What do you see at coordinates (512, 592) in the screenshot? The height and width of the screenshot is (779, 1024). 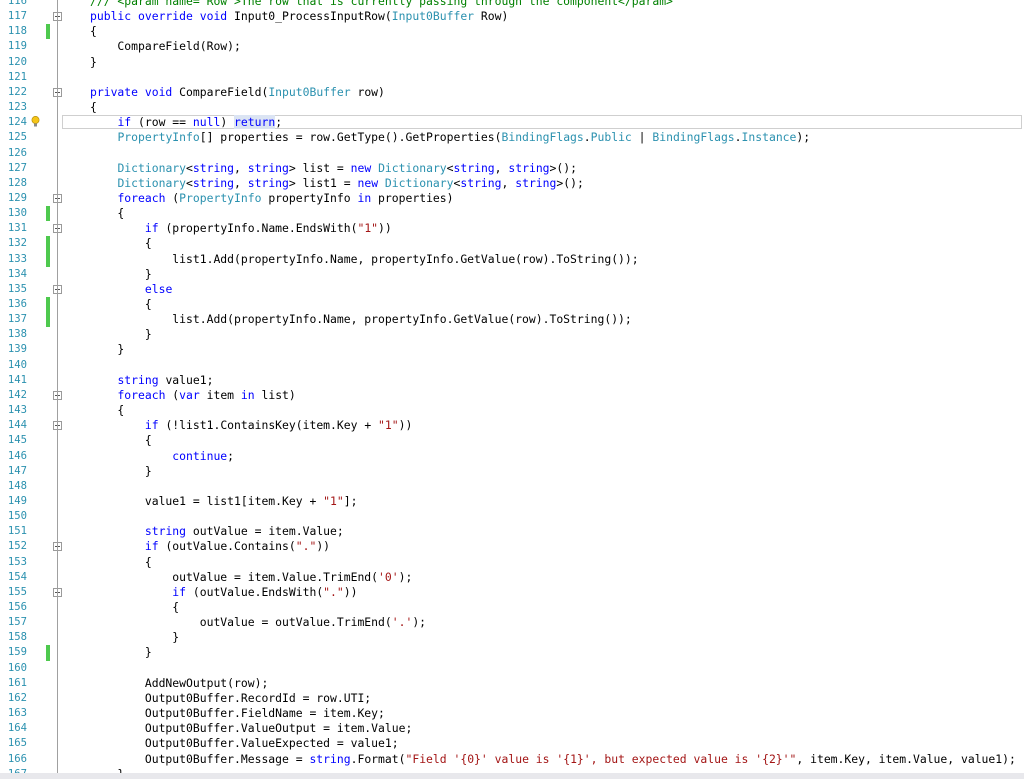 I see `code-line: 155 if (outValue.EndsWith("."))` at bounding box center [512, 592].